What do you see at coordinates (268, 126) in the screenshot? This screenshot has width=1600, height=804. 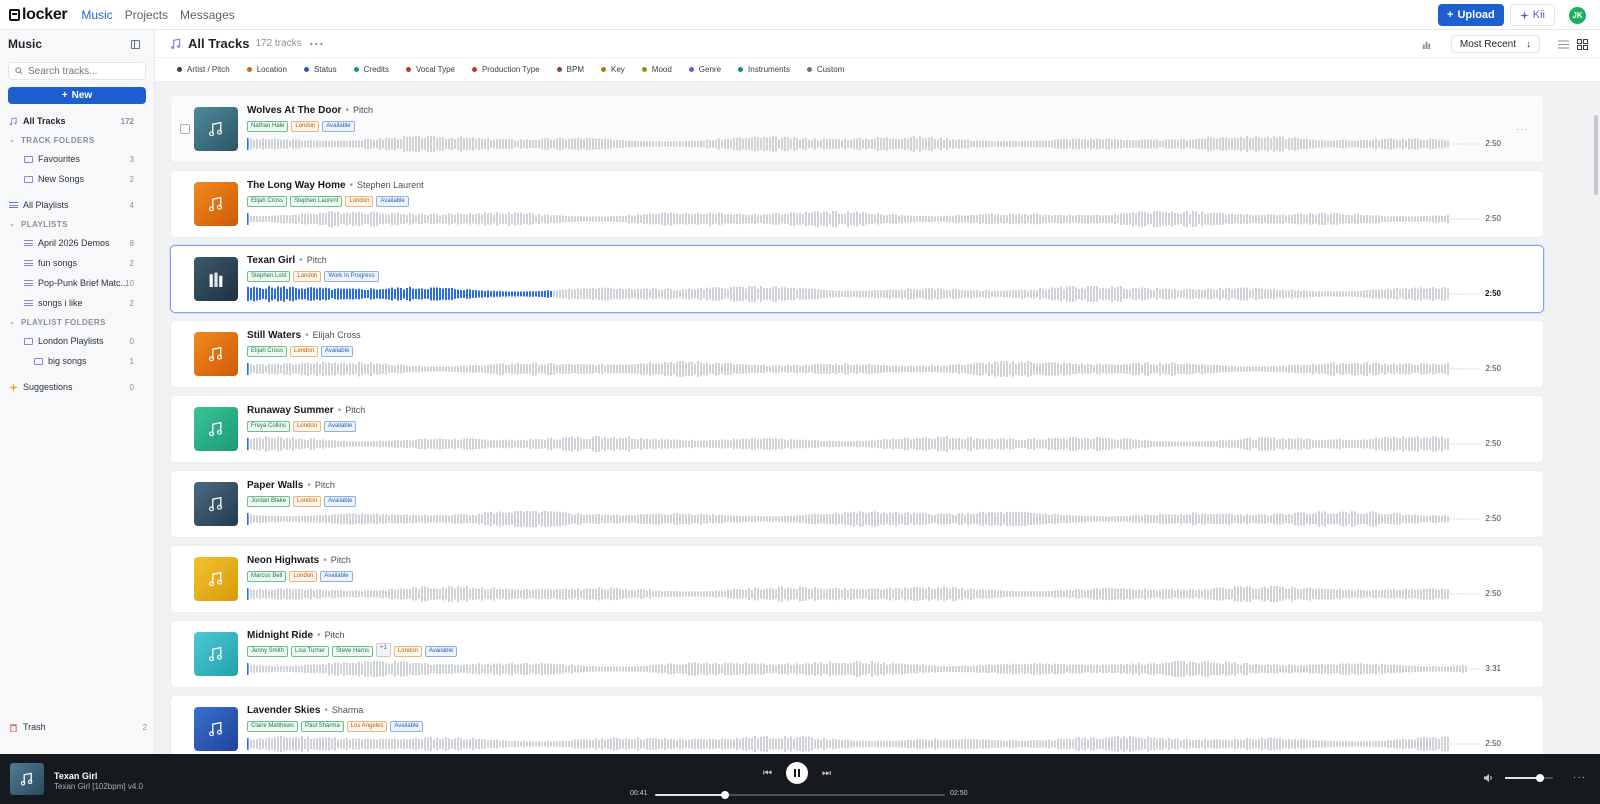 I see `tag-person: Nathan Hale` at bounding box center [268, 126].